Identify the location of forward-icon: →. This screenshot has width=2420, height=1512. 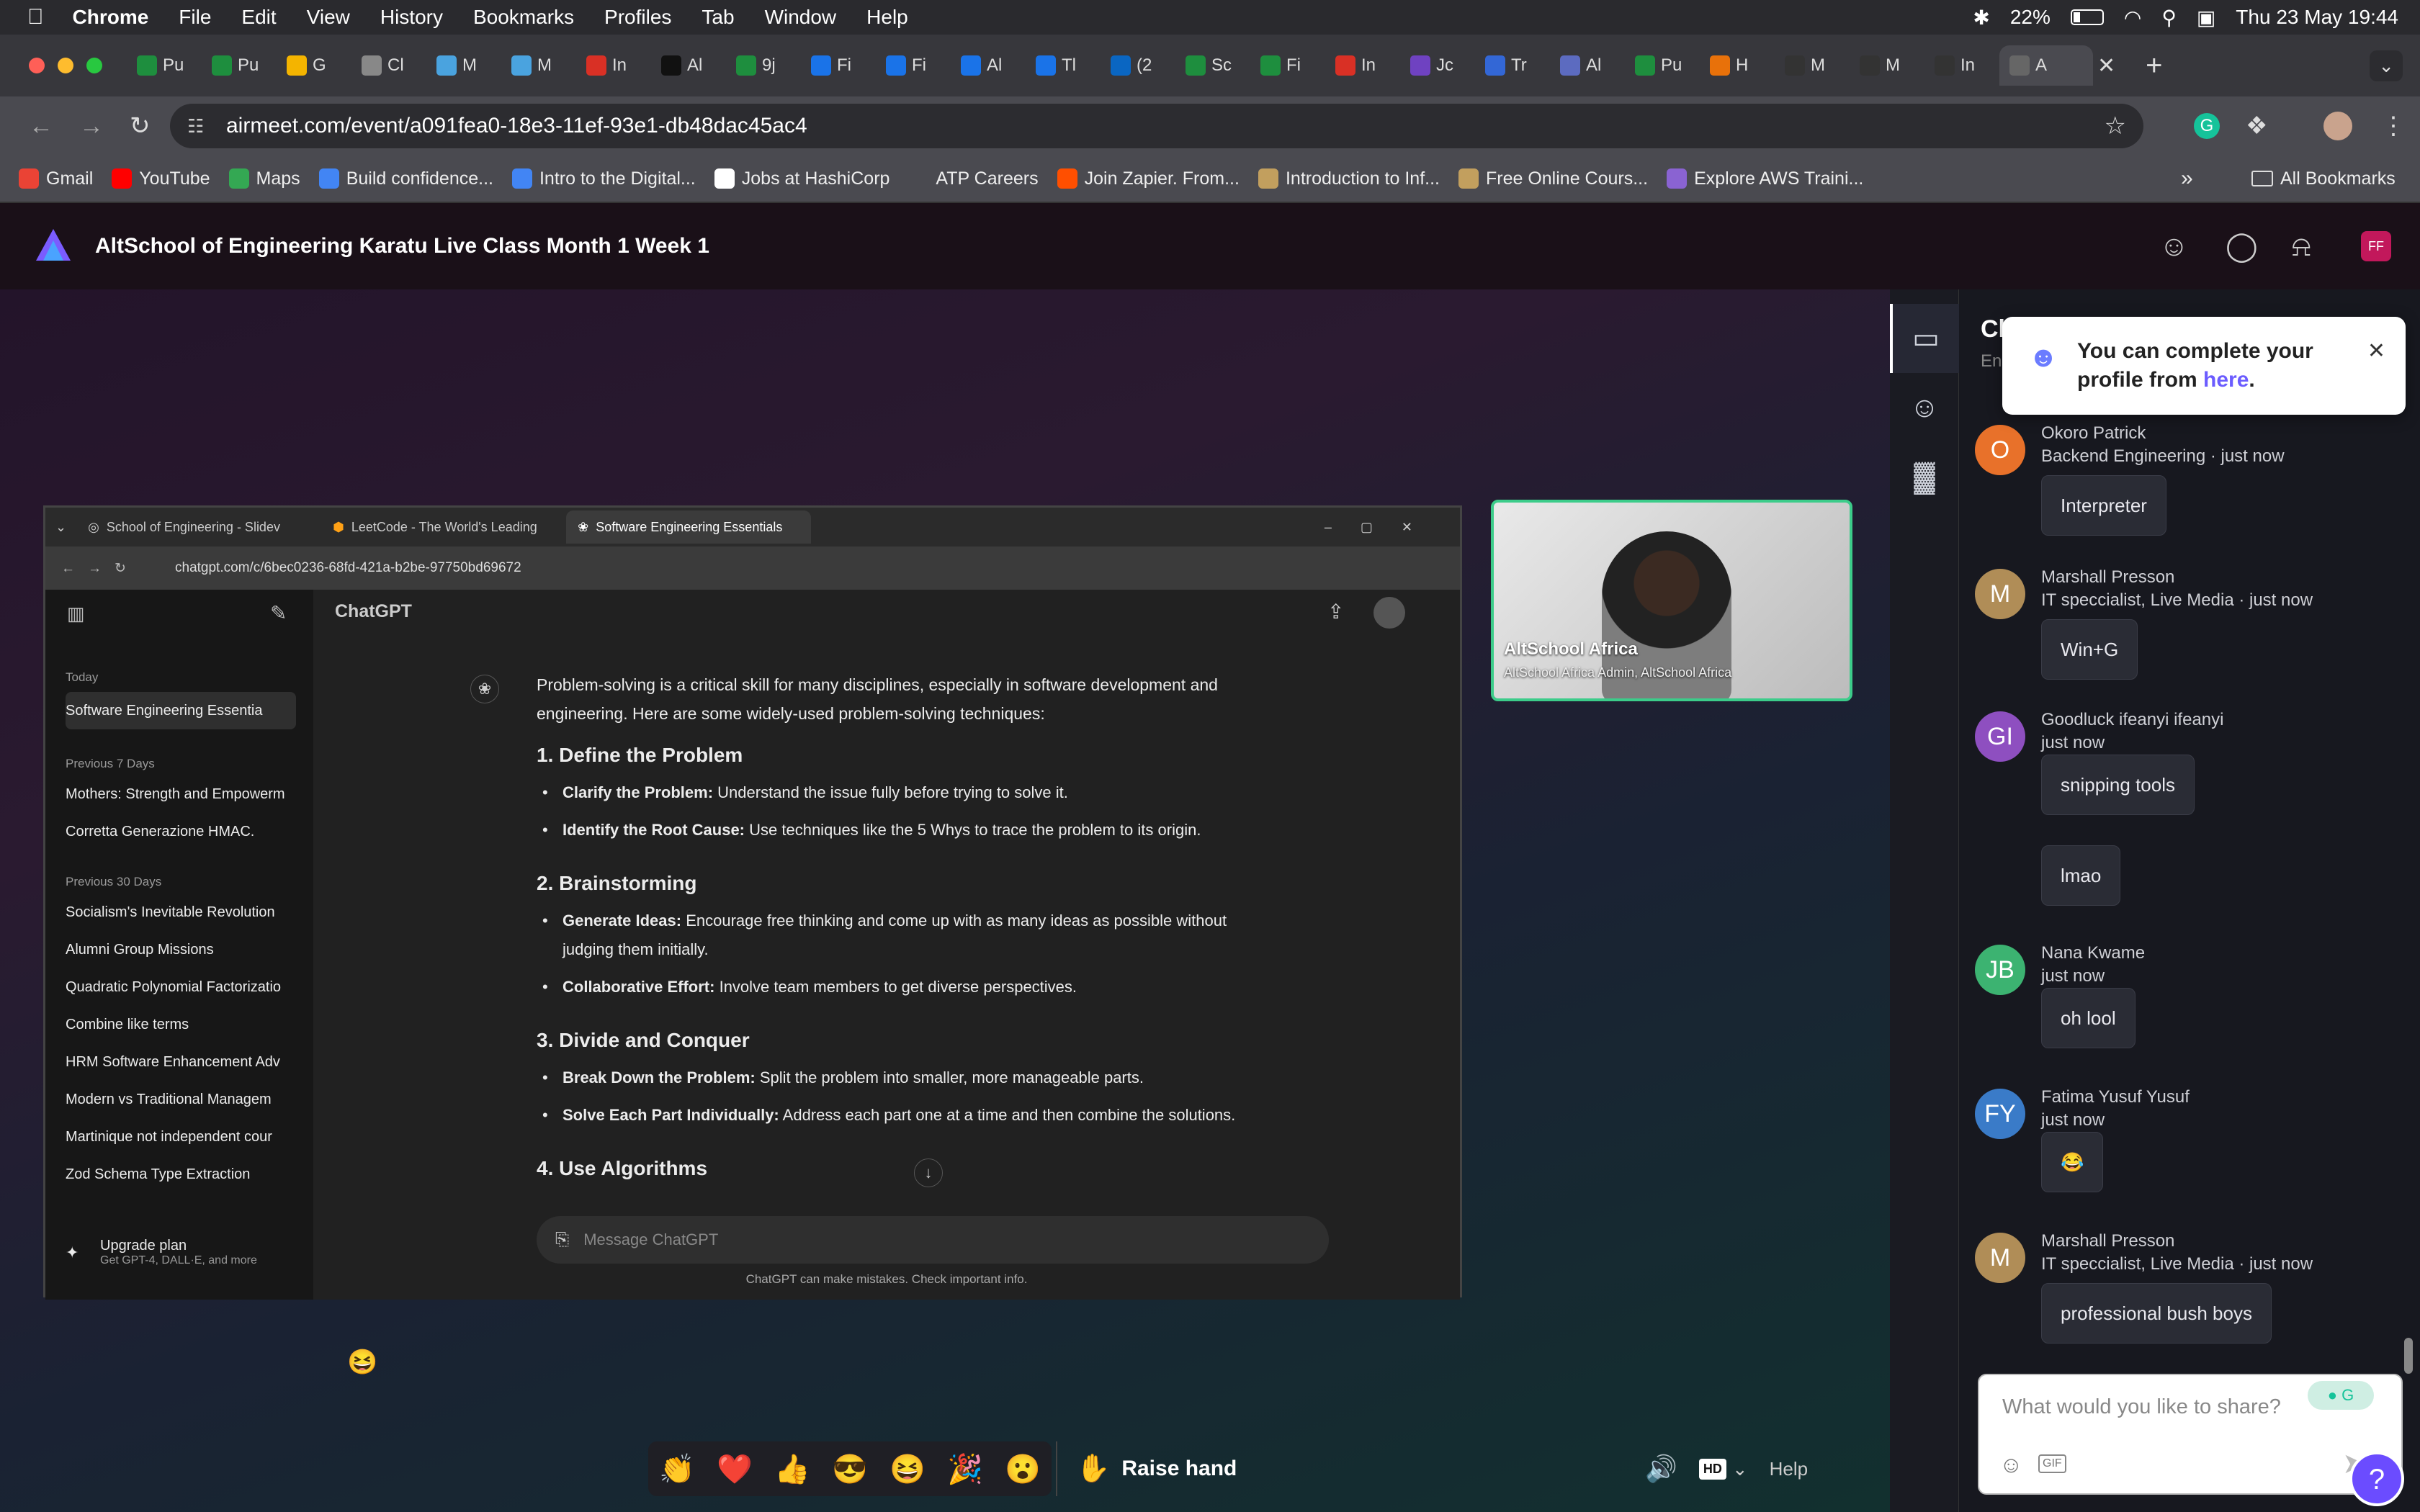
(91, 126).